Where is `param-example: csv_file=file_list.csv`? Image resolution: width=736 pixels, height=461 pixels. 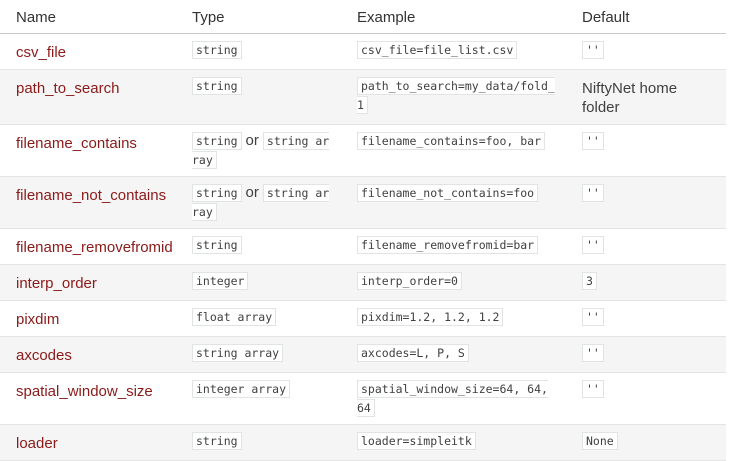
param-example: csv_file=file_list.csv is located at coordinates (437, 50).